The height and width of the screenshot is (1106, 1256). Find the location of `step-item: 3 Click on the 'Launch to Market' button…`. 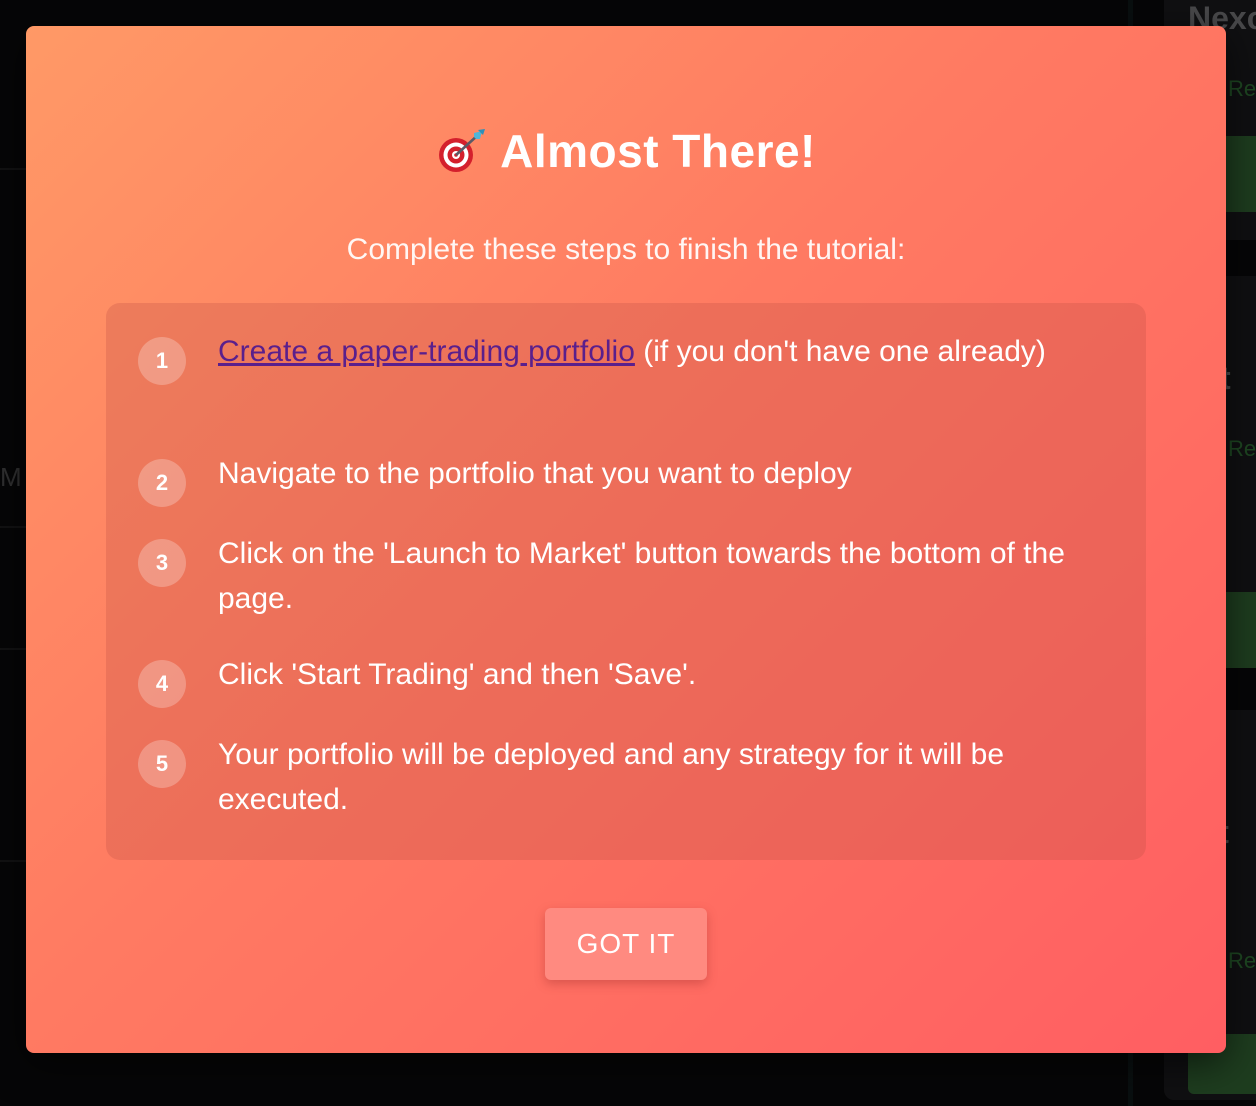

step-item: 3 Click on the 'Launch to Market' button… is located at coordinates (628, 579).